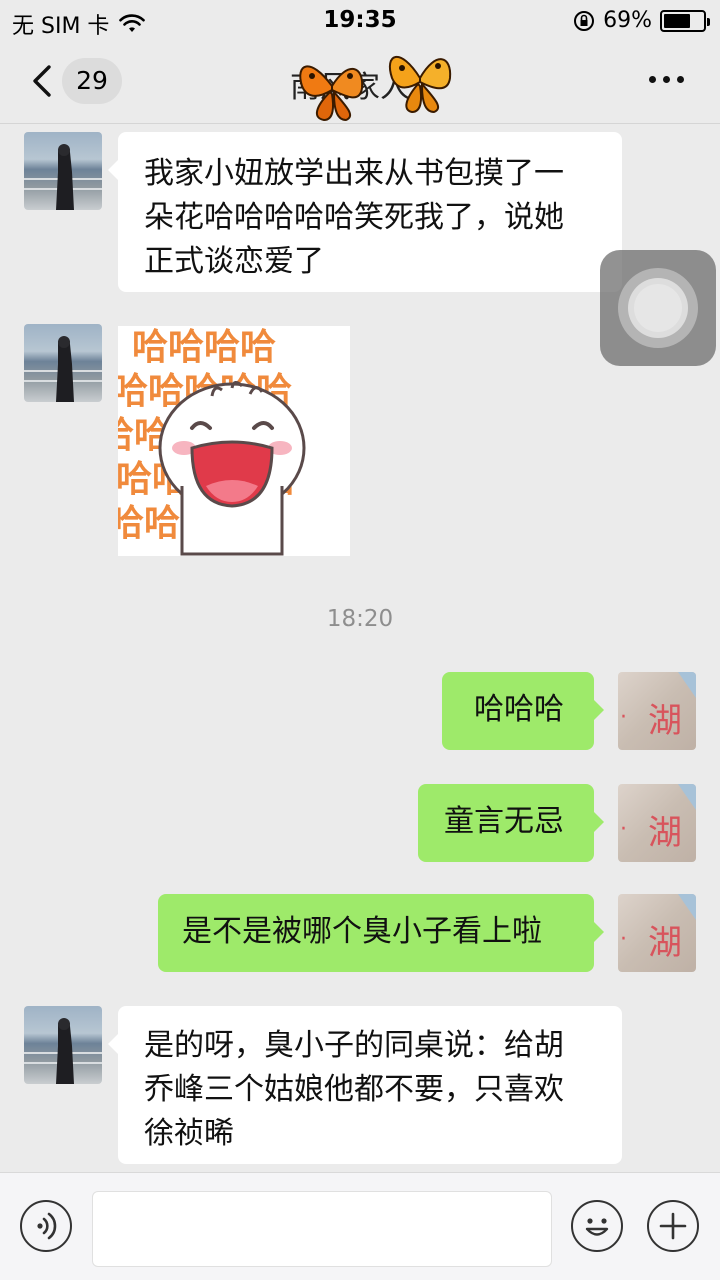 This screenshot has width=720, height=1280. I want to click on battery-percent: 69%, so click(627, 20).